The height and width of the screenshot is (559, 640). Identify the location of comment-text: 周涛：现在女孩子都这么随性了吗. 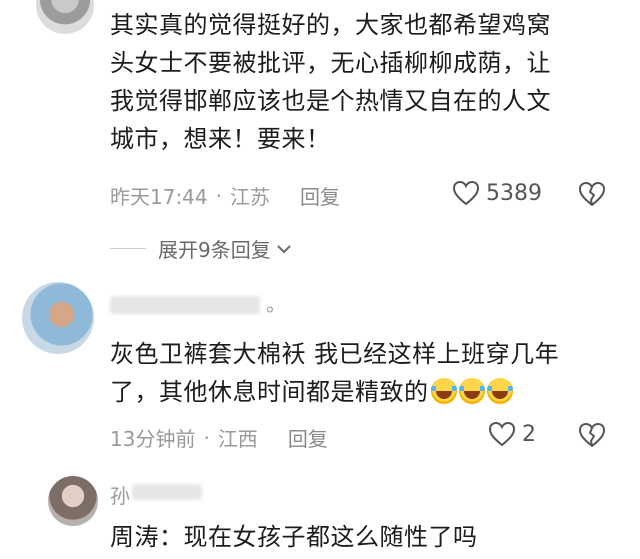
(294, 537).